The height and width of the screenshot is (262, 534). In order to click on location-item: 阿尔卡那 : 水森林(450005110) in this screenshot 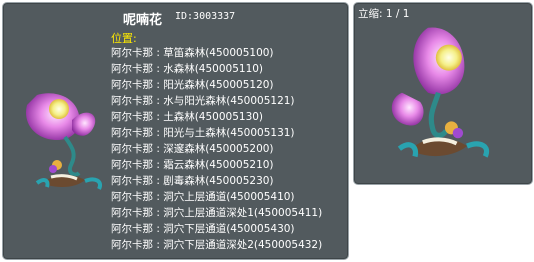, I will do `click(187, 69)`.